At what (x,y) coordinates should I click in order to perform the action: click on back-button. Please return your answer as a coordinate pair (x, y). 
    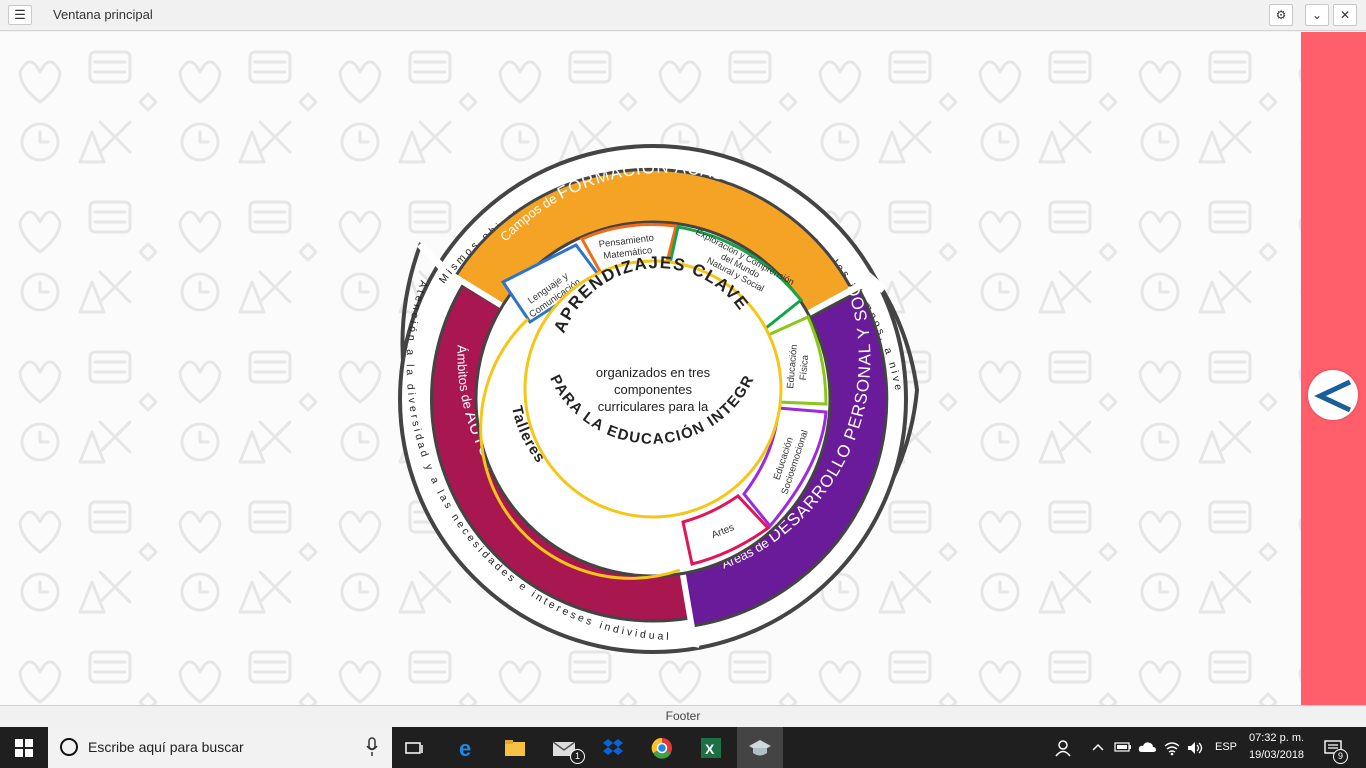
    Looking at the image, I should click on (1333, 395).